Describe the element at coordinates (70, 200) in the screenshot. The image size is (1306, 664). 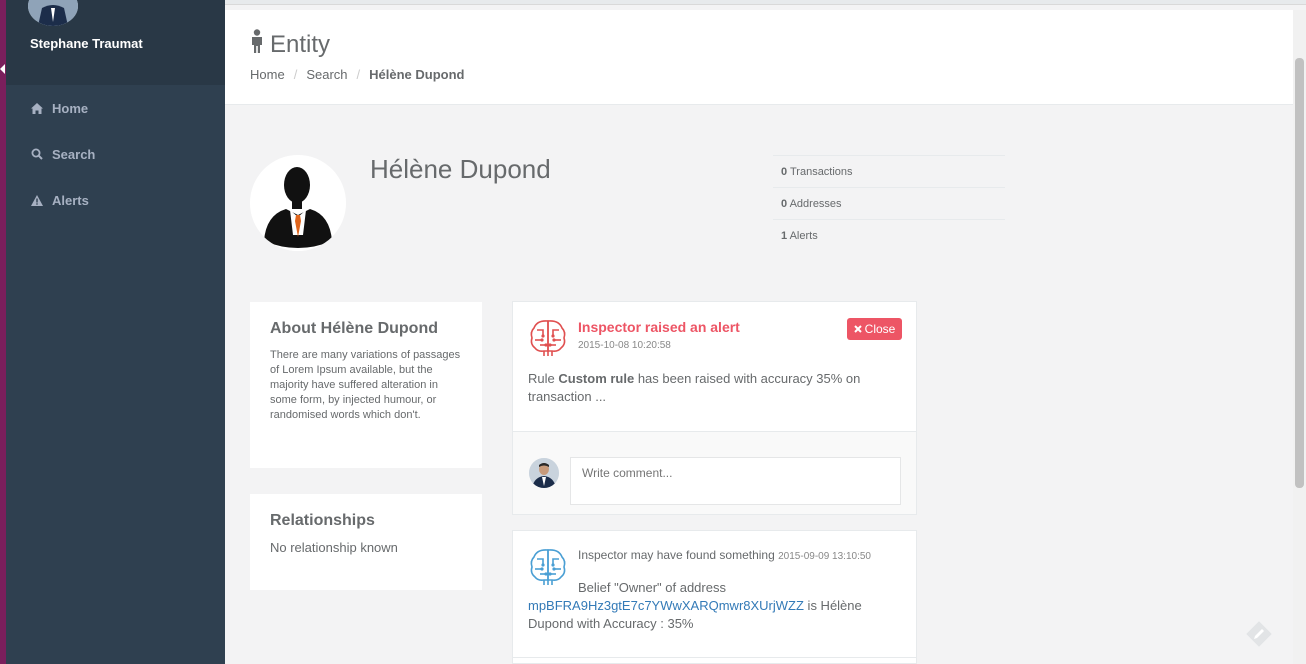
I see `sidebar-item-label: Alerts` at that location.